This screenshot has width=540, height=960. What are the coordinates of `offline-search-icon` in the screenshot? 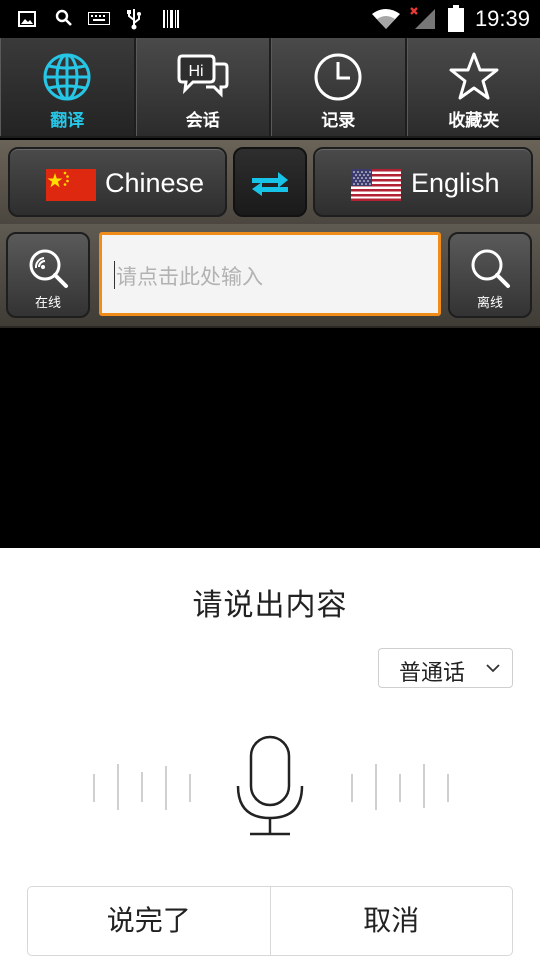 It's located at (490, 268).